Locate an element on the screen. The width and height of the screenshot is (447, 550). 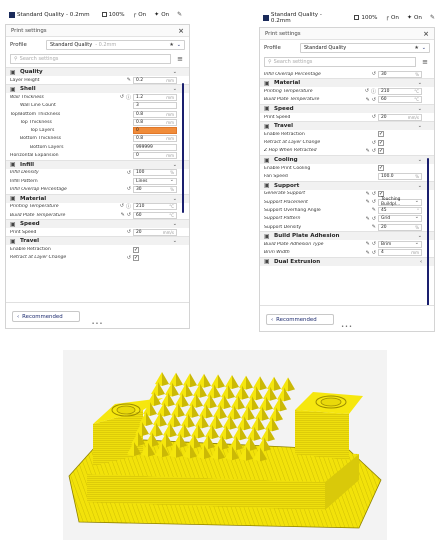
setting-input: 100.0% is located at coordinates (400, 177).